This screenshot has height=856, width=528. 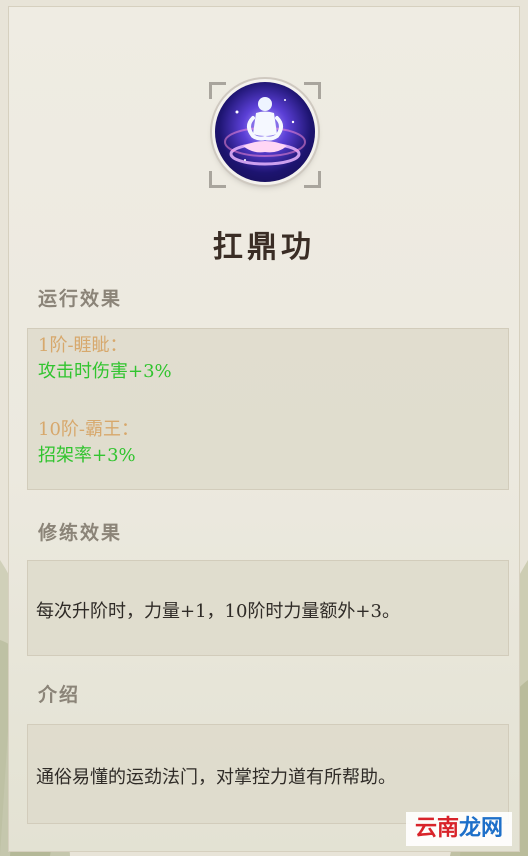 What do you see at coordinates (105, 371) in the screenshot?
I see `effect-bonus-text: 攻击时伤害+3%` at bounding box center [105, 371].